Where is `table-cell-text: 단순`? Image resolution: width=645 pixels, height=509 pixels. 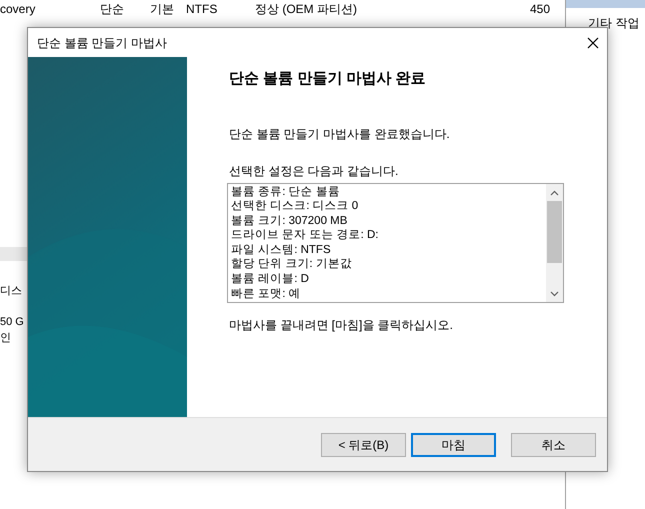
table-cell-text: 단순 is located at coordinates (112, 9).